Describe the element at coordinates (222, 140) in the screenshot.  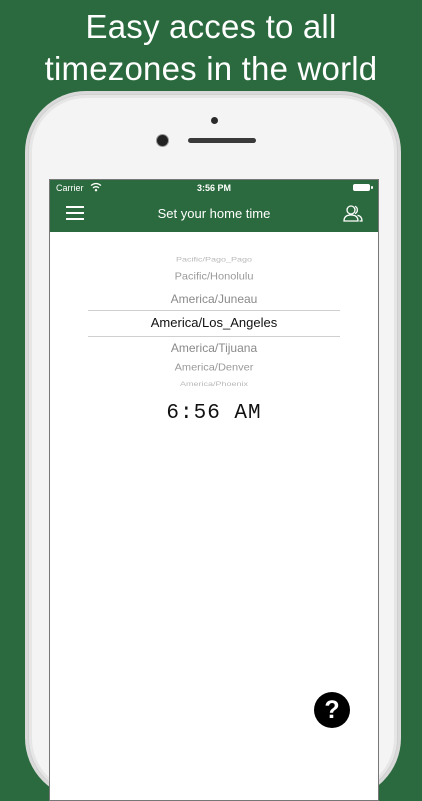
I see `phone-speaker` at that location.